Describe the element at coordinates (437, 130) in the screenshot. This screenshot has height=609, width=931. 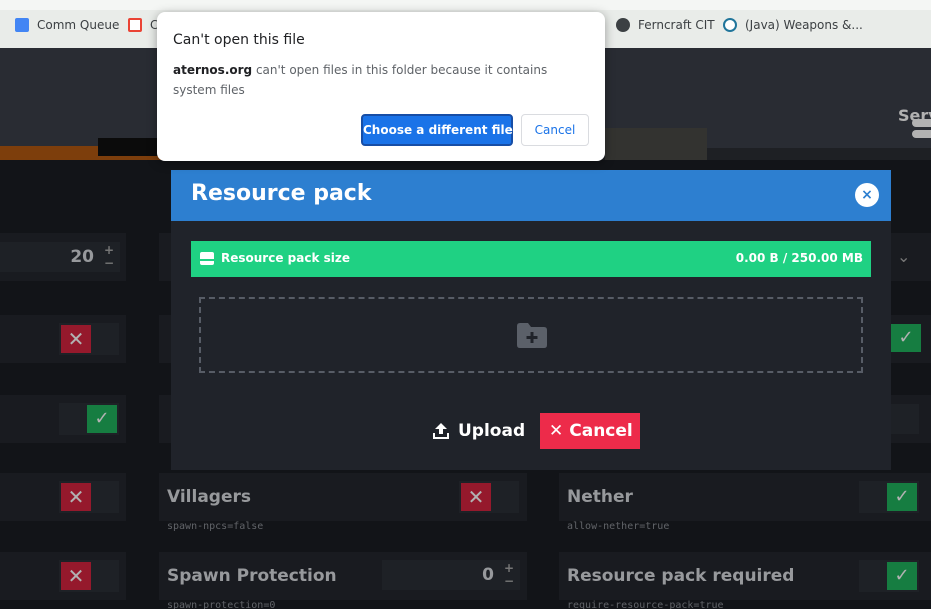
I see `choose-different-file-button: Choose a different file` at that location.